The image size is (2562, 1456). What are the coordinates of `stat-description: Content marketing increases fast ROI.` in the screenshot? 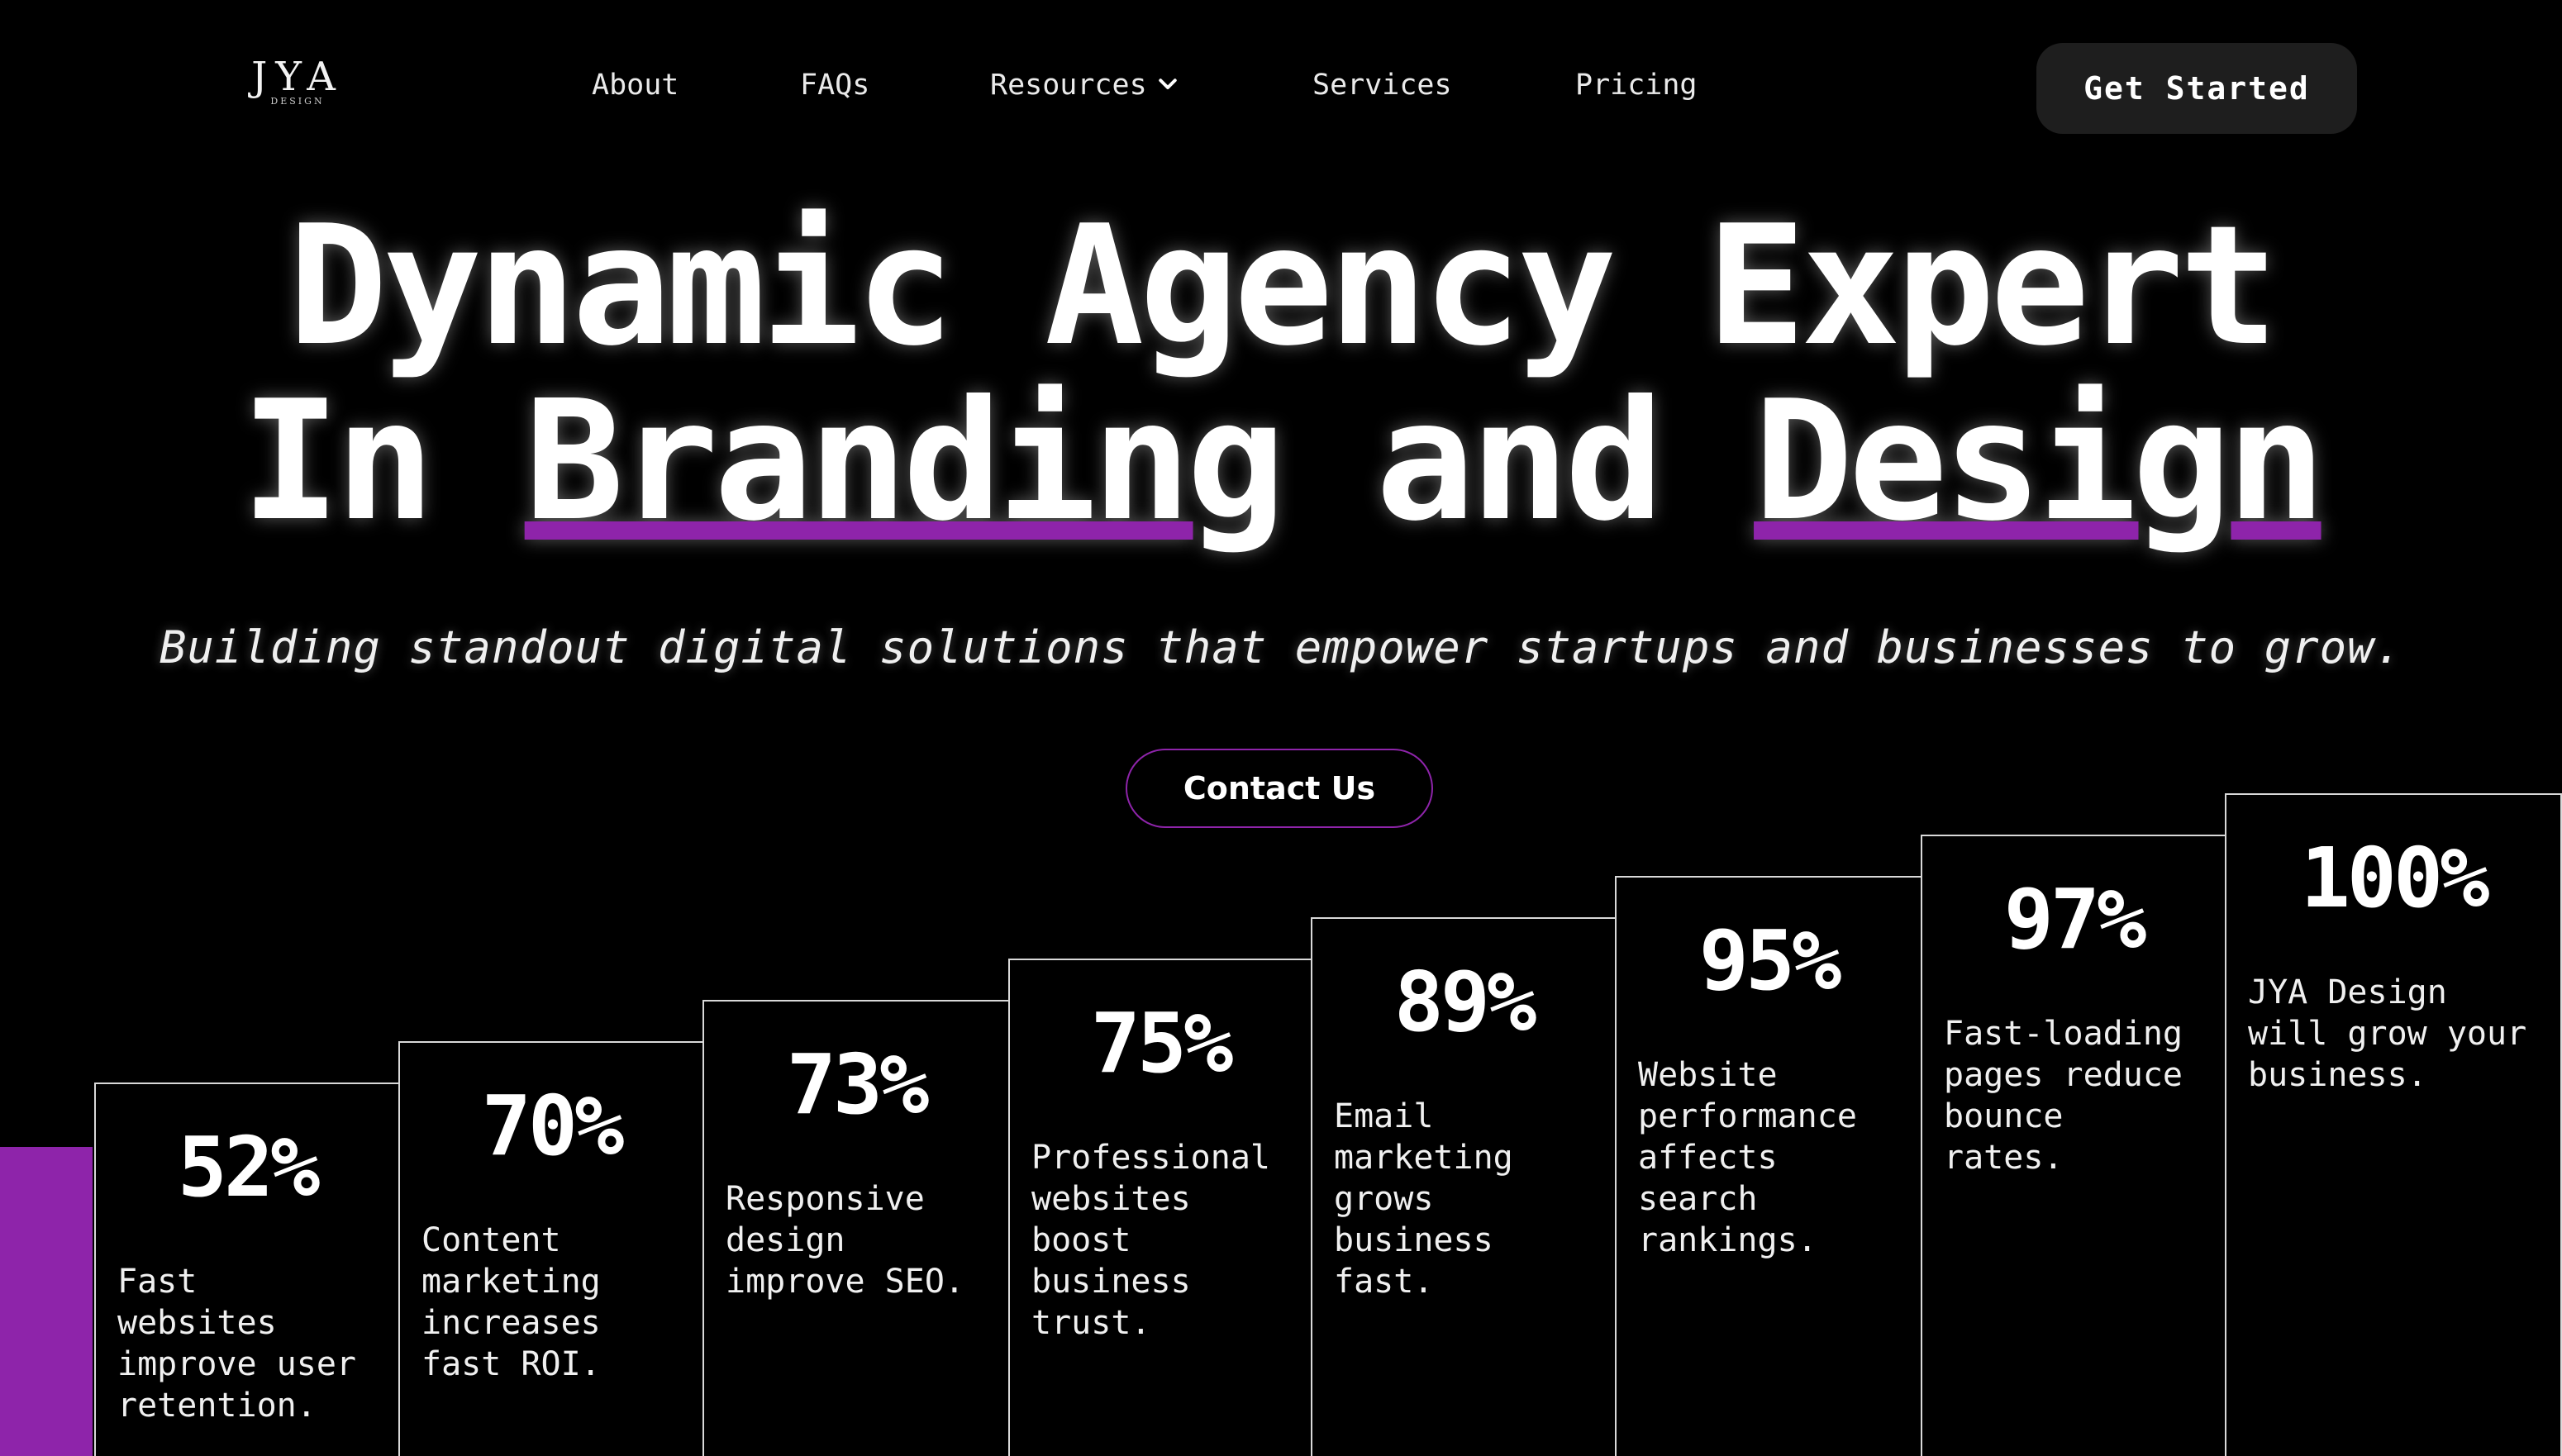 It's located at (511, 1302).